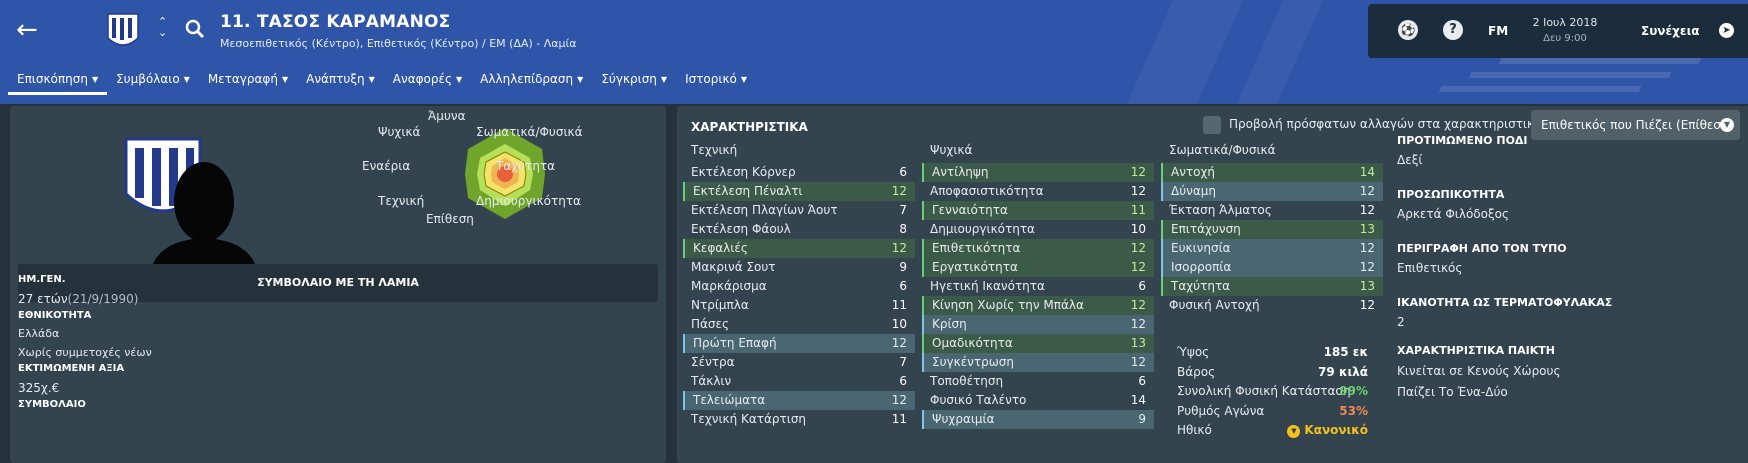 This screenshot has width=1748, height=463. I want to click on attribute-name: Ντρίμπλα, so click(720, 305).